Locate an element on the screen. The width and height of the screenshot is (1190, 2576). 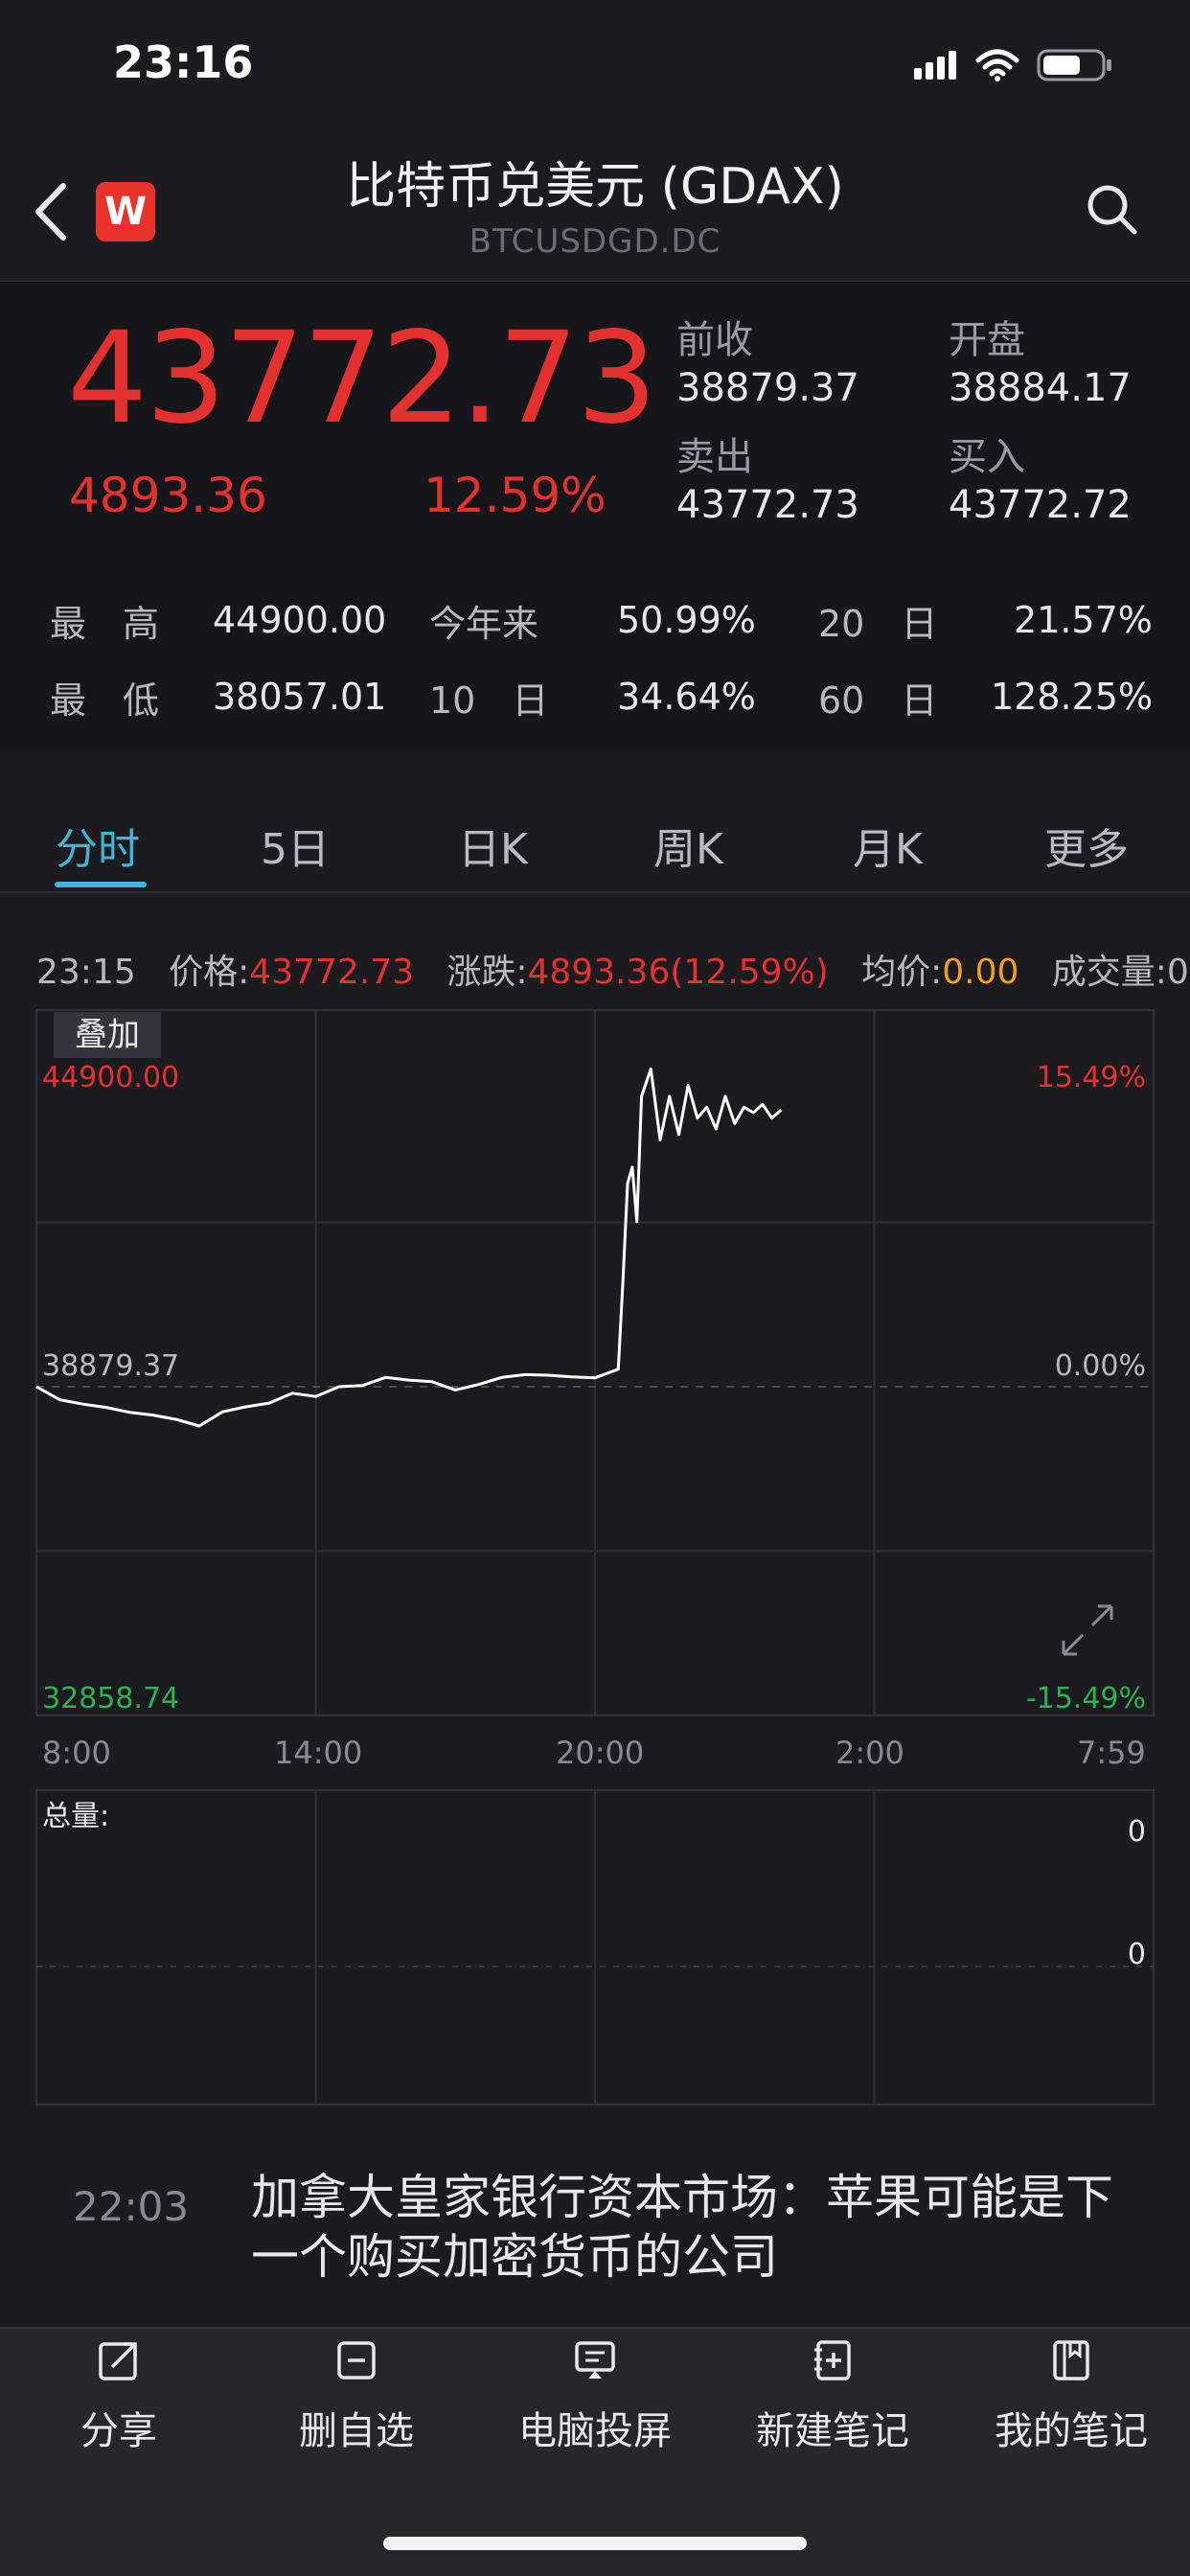
remove-watchlist-button: 删自选 is located at coordinates (357, 2396).